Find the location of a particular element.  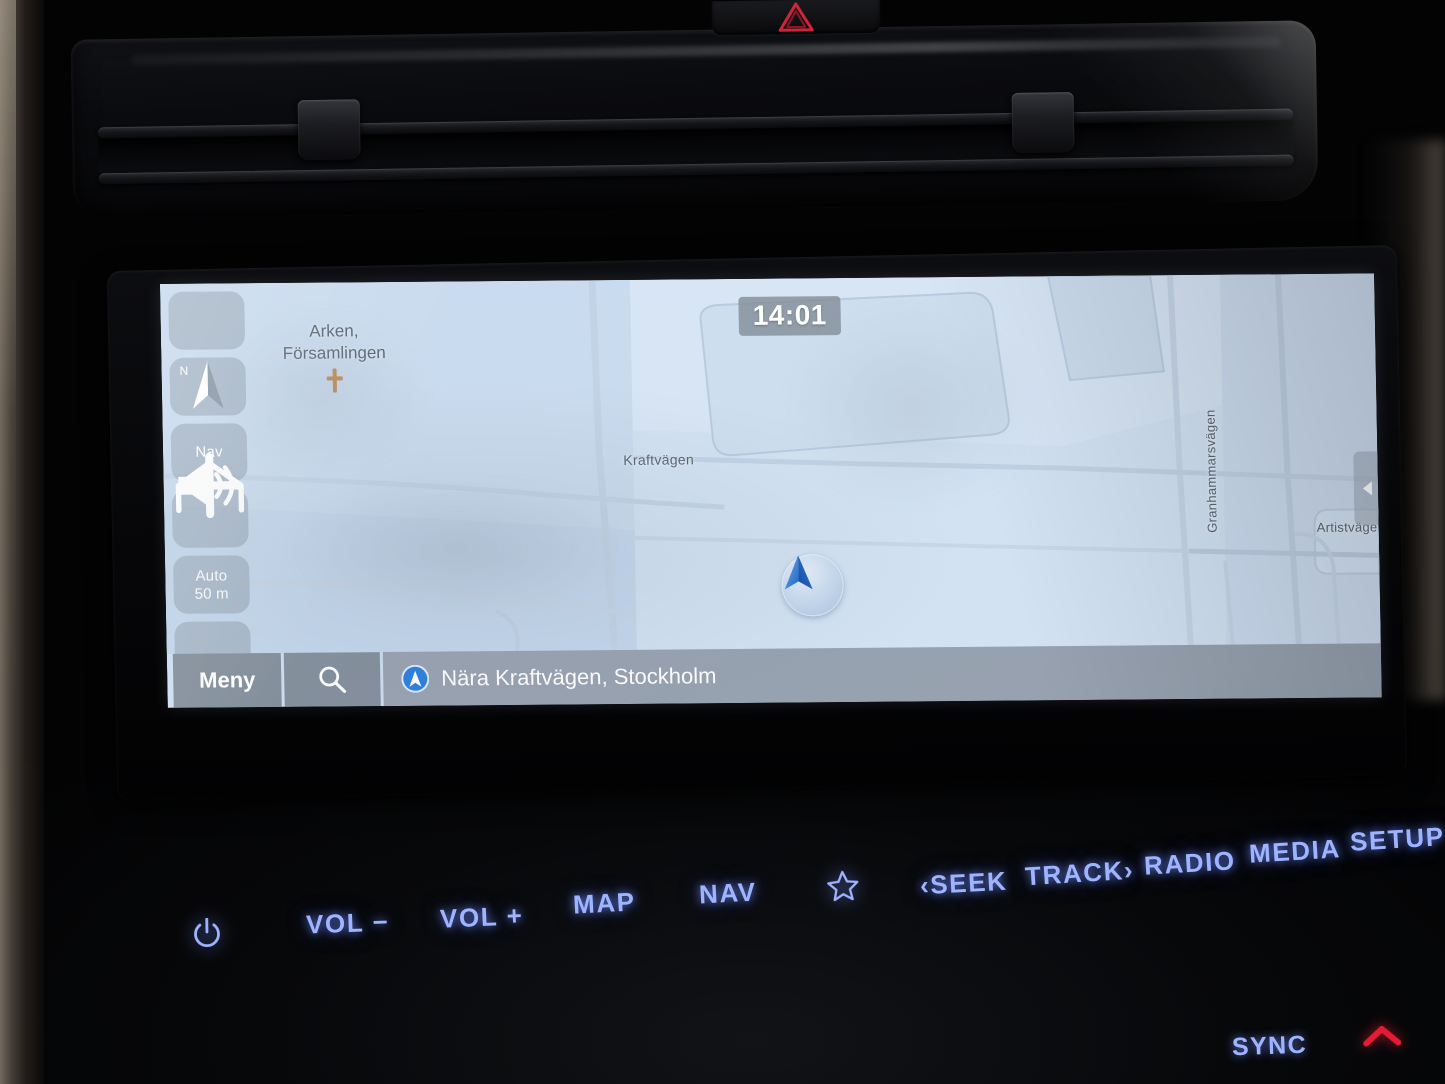

chevron-up-icon is located at coordinates (1382, 1035).